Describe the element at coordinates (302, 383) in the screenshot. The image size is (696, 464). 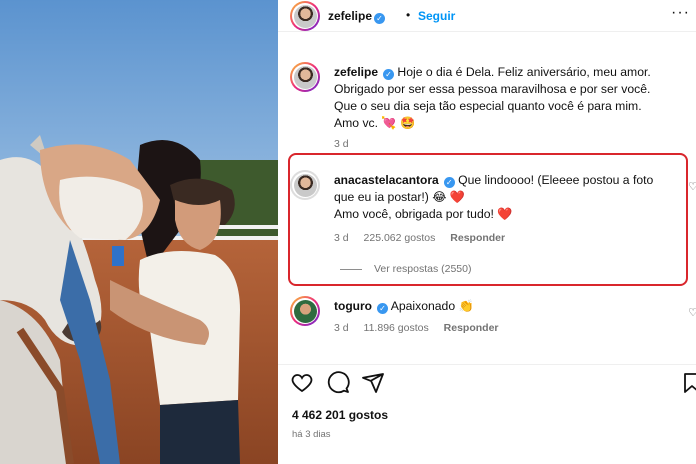
I see `heart-icon` at that location.